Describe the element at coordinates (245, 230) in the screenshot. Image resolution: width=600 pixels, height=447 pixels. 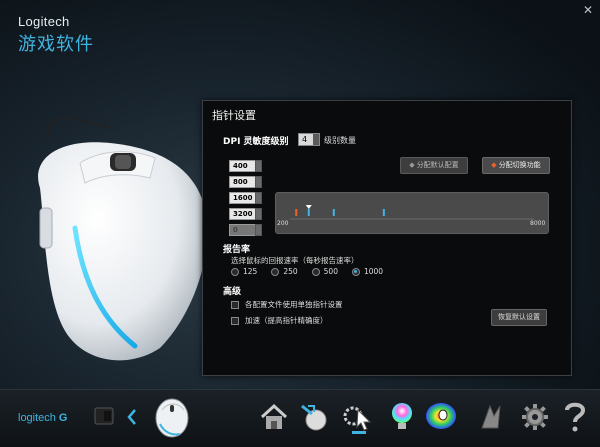
I see `dpi-level-5: 0` at that location.